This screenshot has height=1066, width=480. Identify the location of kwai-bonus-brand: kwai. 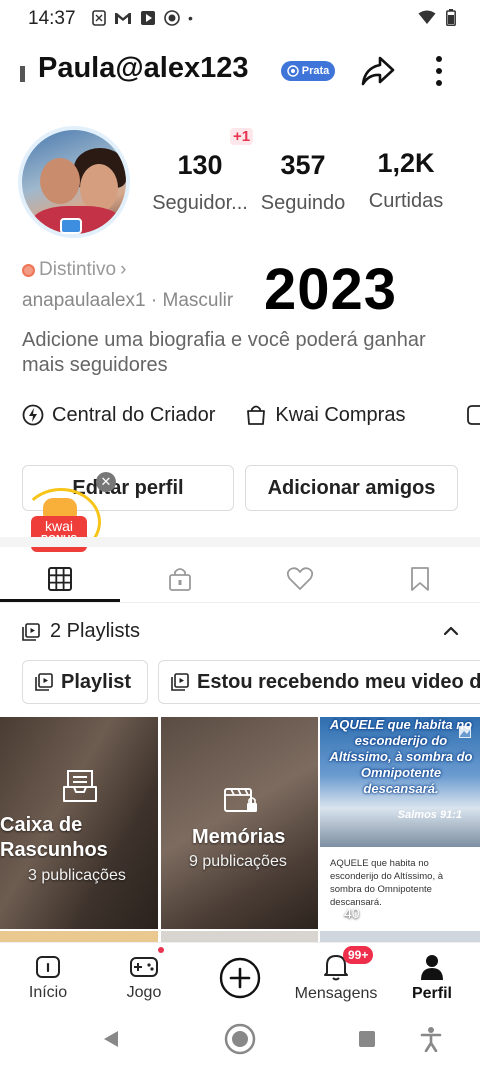
(58, 526).